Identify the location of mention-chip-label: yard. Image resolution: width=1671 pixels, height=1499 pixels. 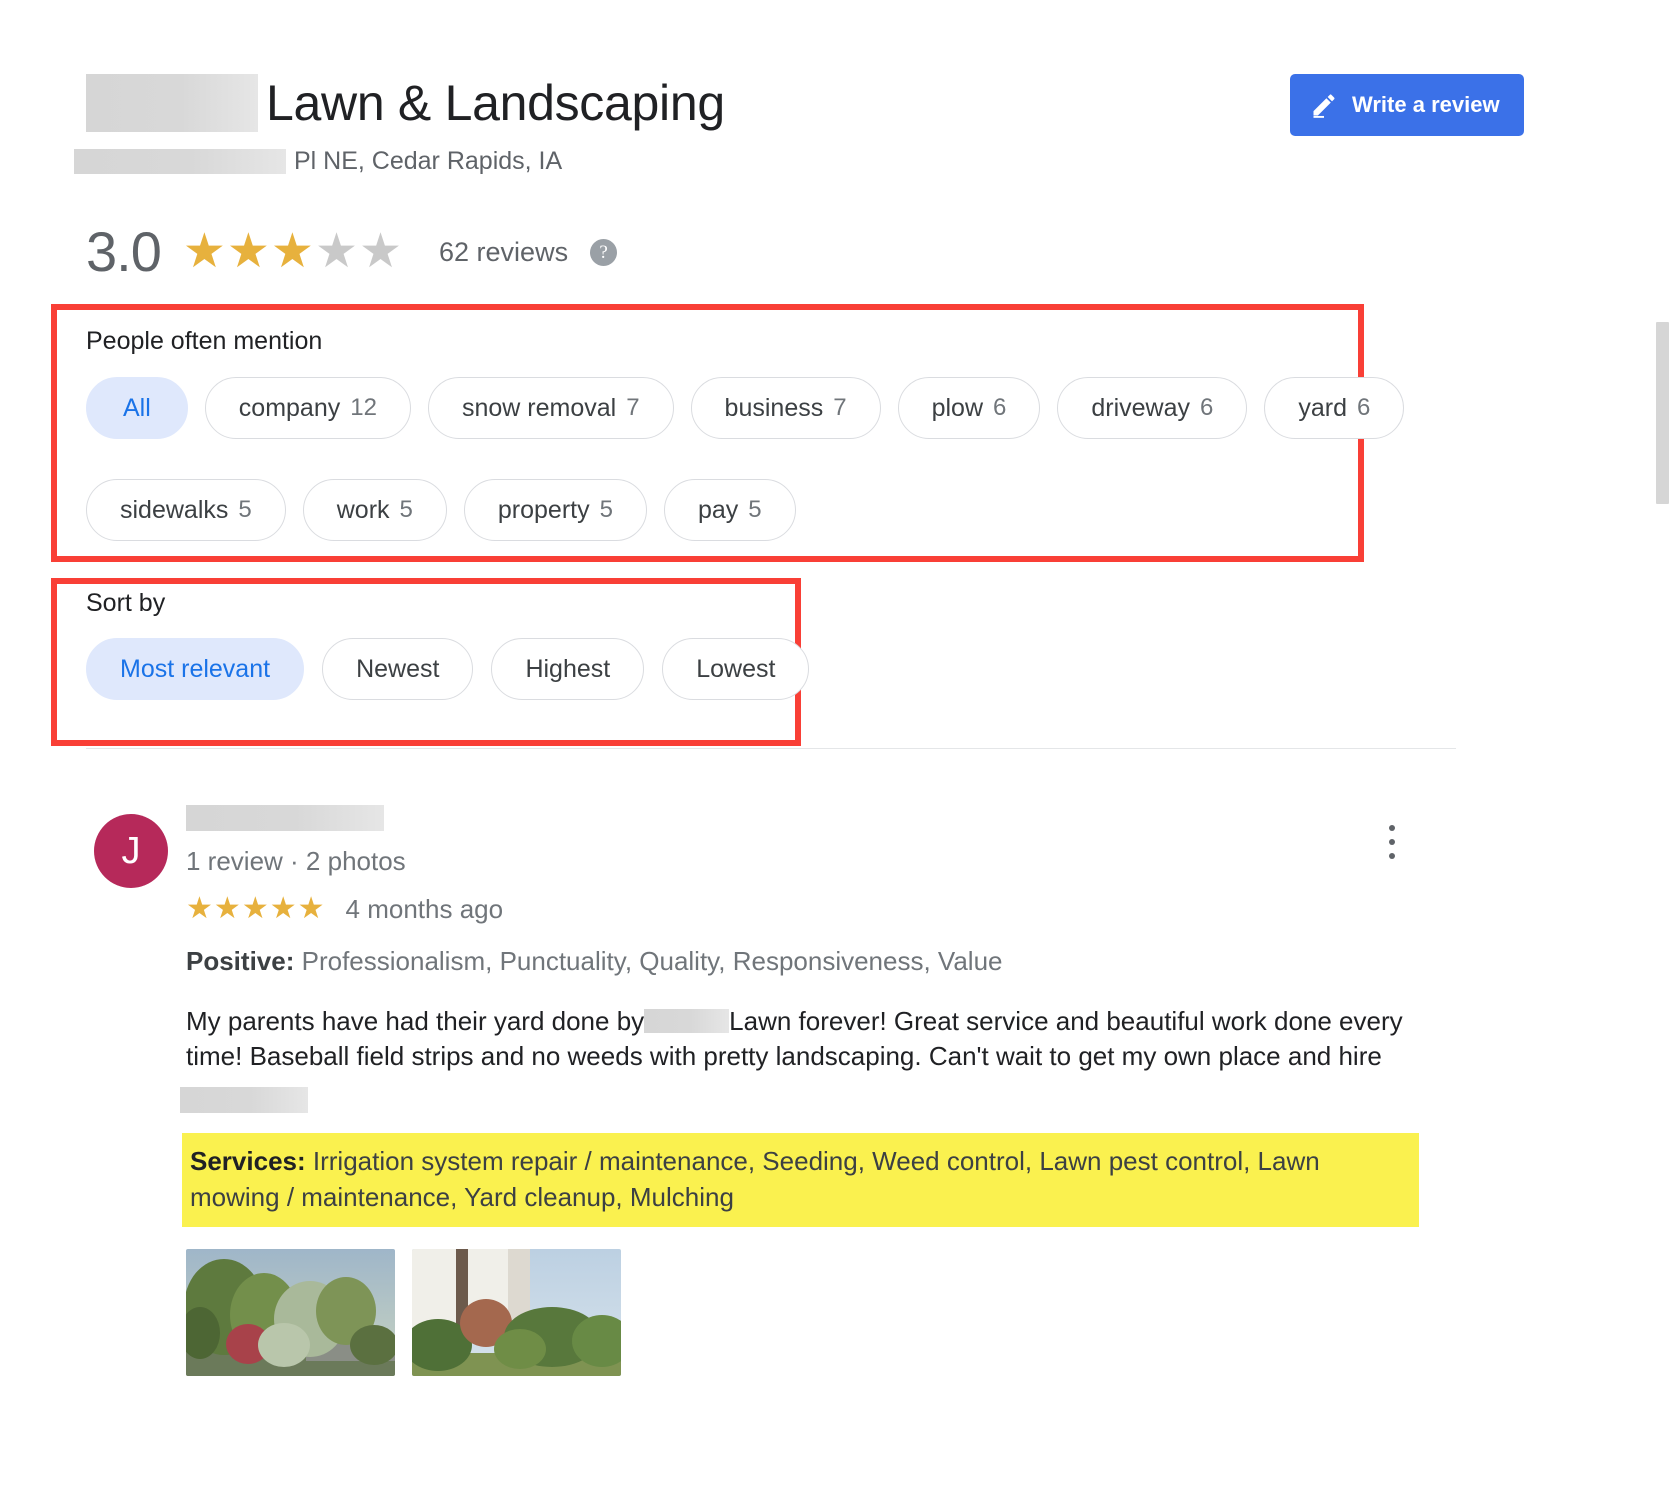
(1323, 407).